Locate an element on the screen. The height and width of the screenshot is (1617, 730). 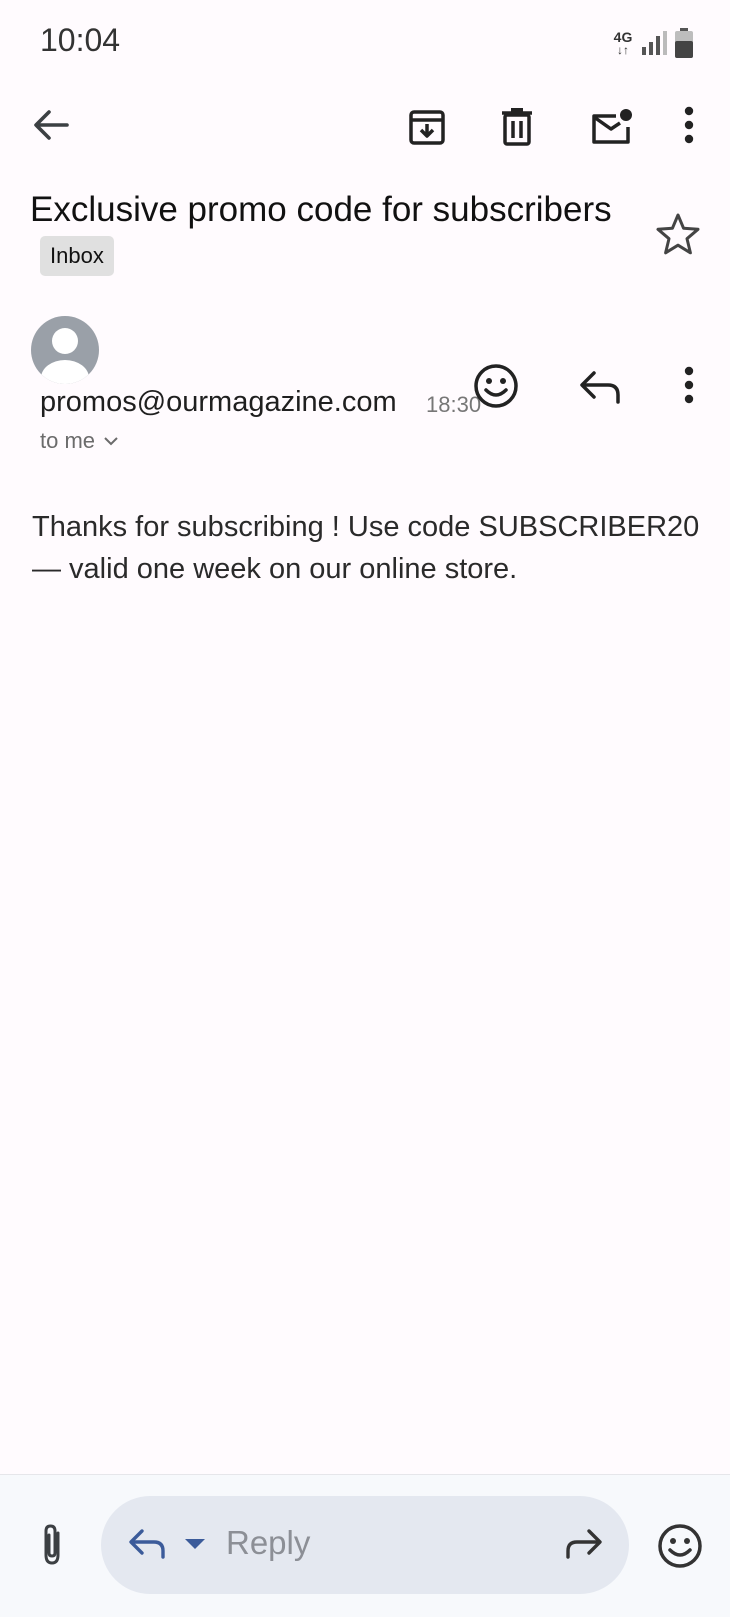
back-arrow-icon is located at coordinates (51, 125).